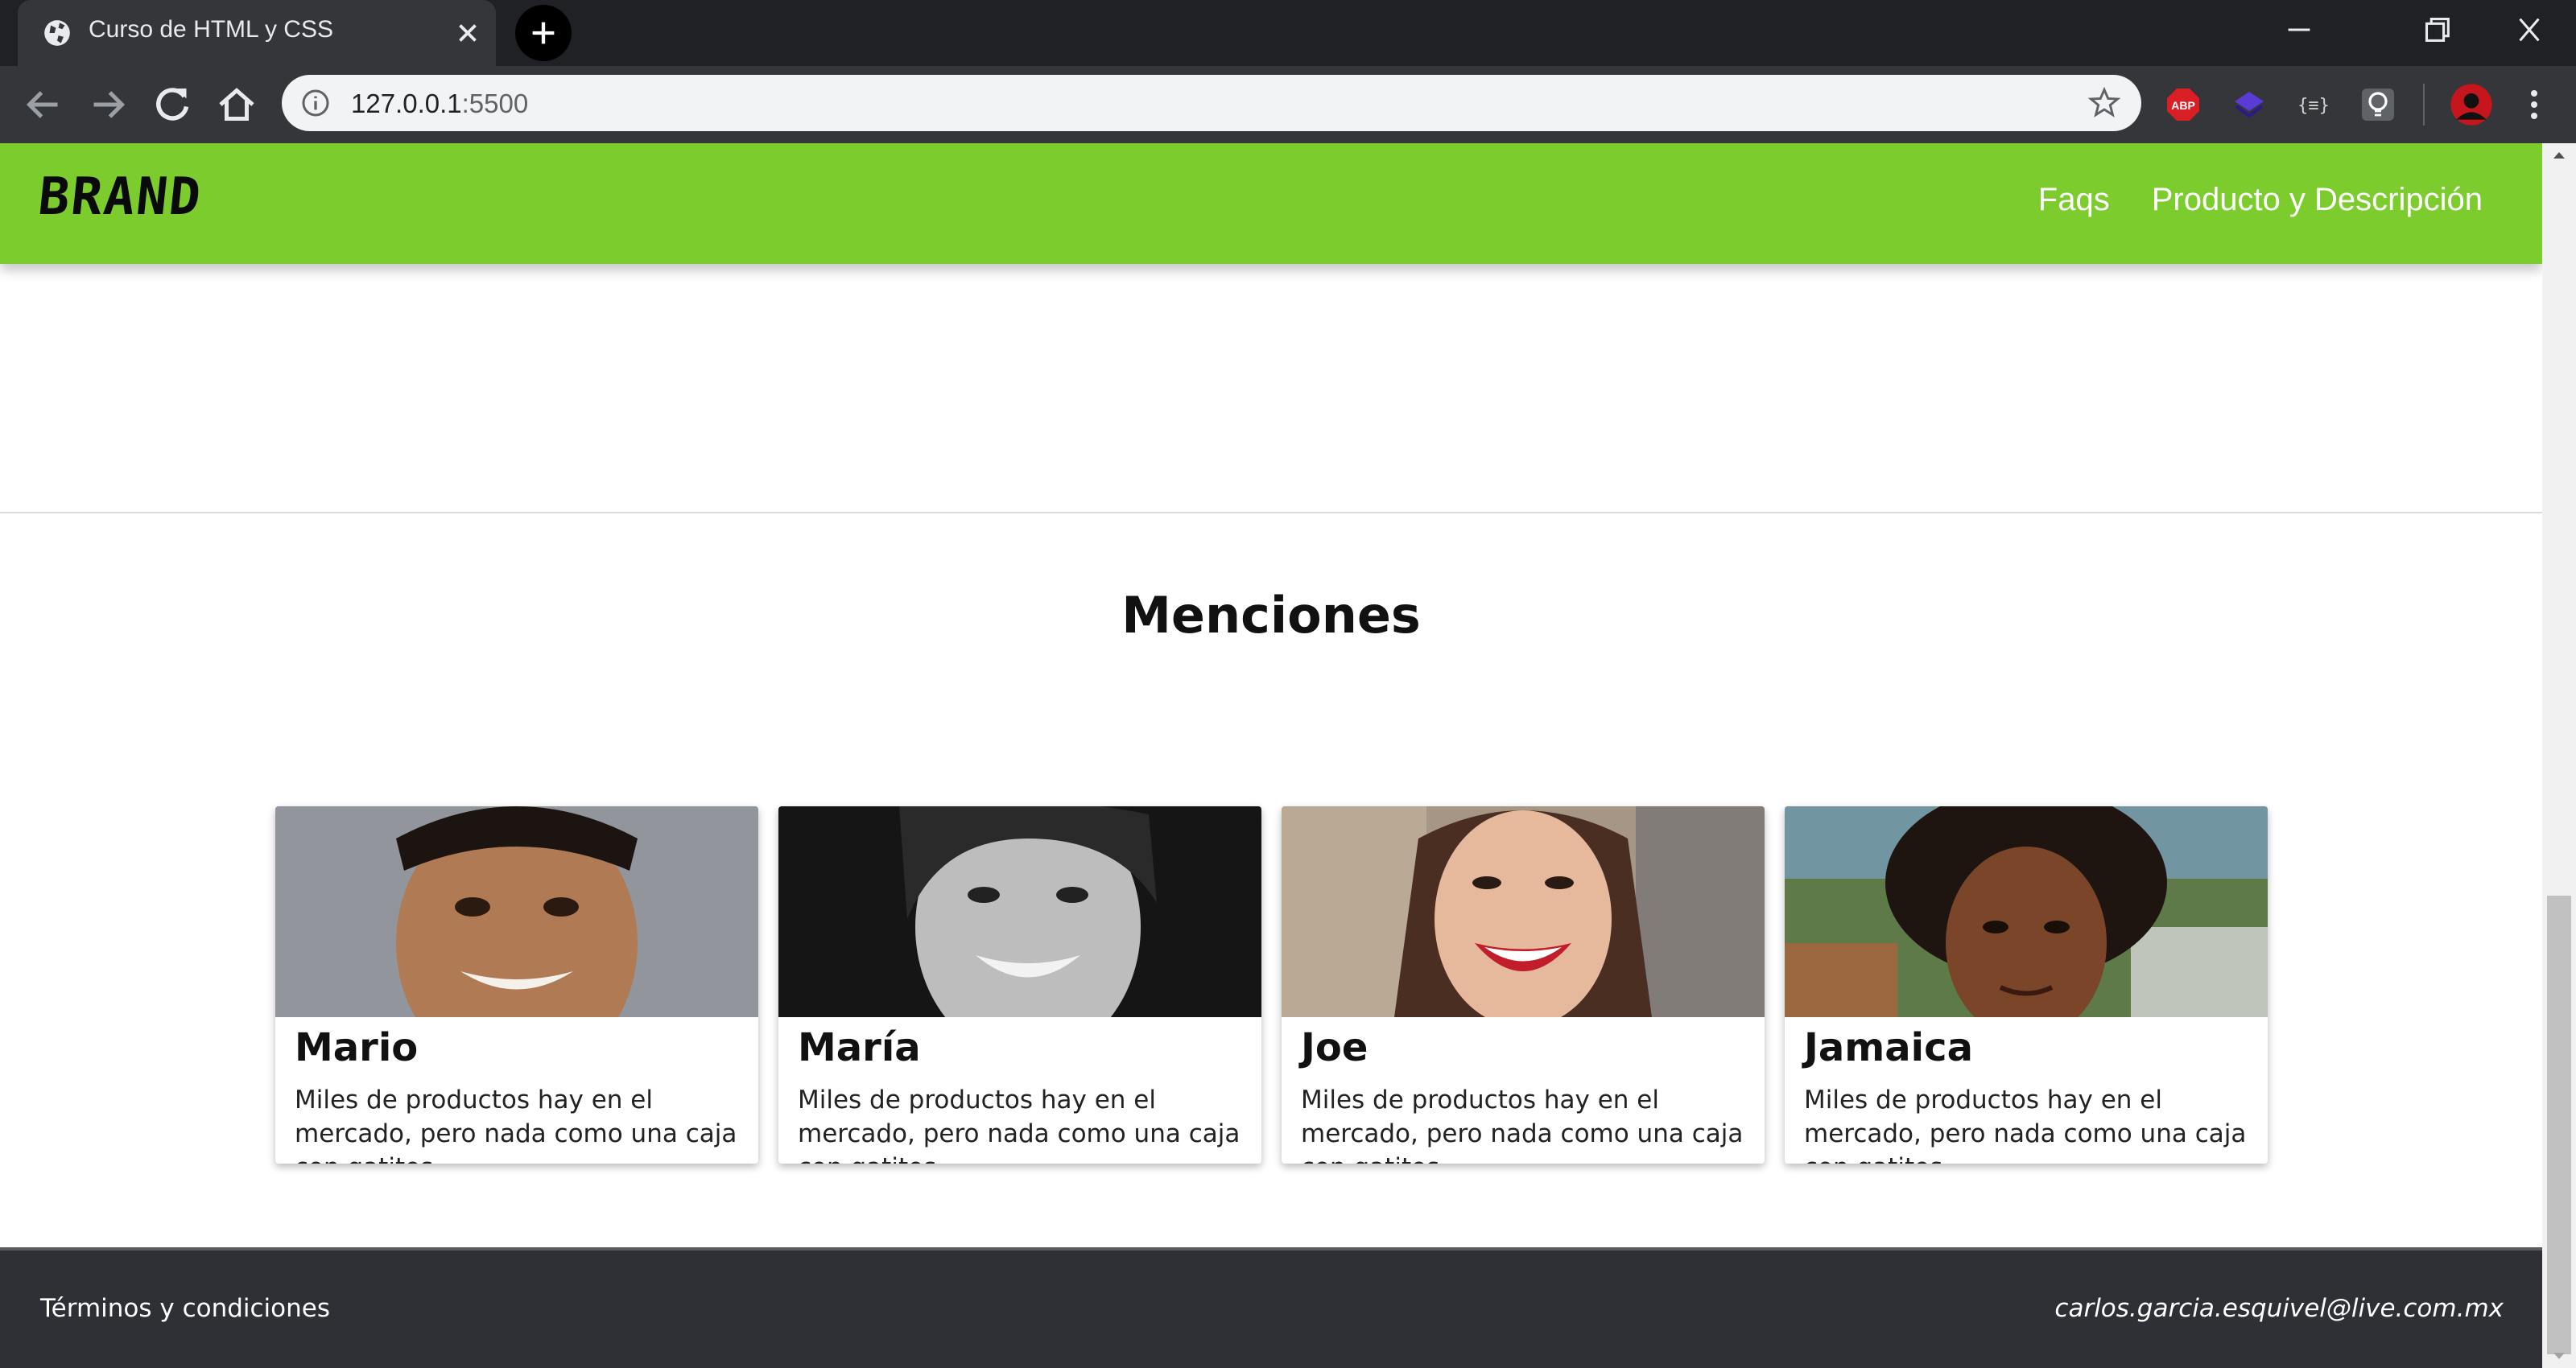 The image size is (2576, 1368). I want to click on page-scrollbar, so click(2559, 755).